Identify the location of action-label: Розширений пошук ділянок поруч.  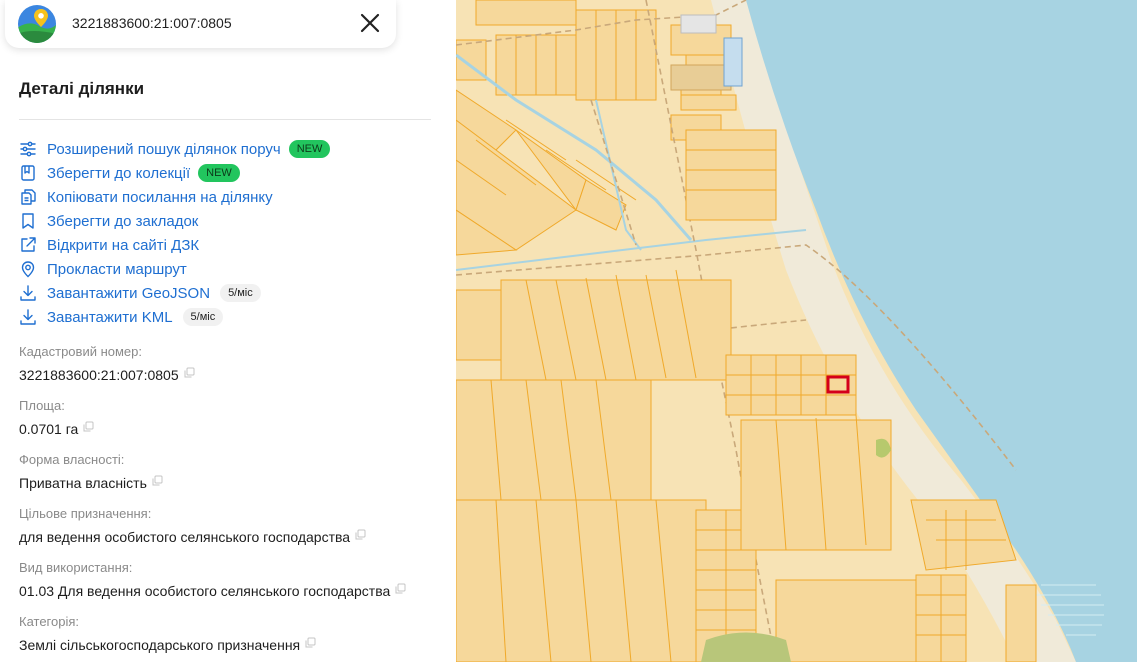
(164, 149).